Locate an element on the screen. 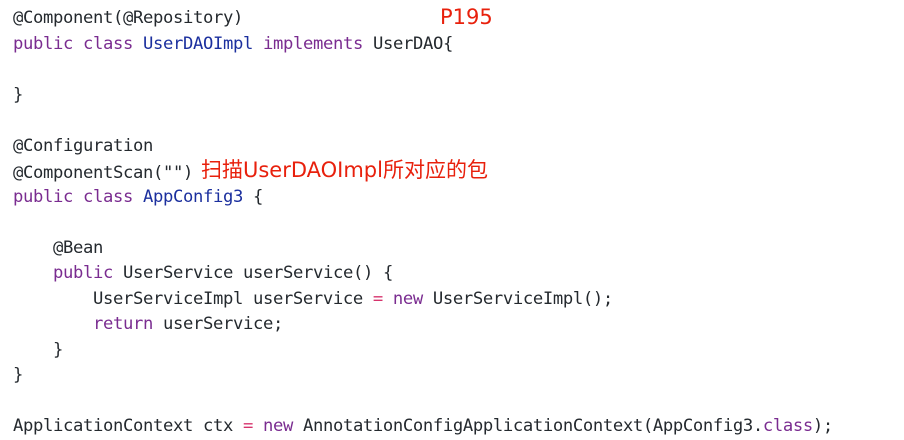  code-token-type: AppConfig3 is located at coordinates (193, 196).